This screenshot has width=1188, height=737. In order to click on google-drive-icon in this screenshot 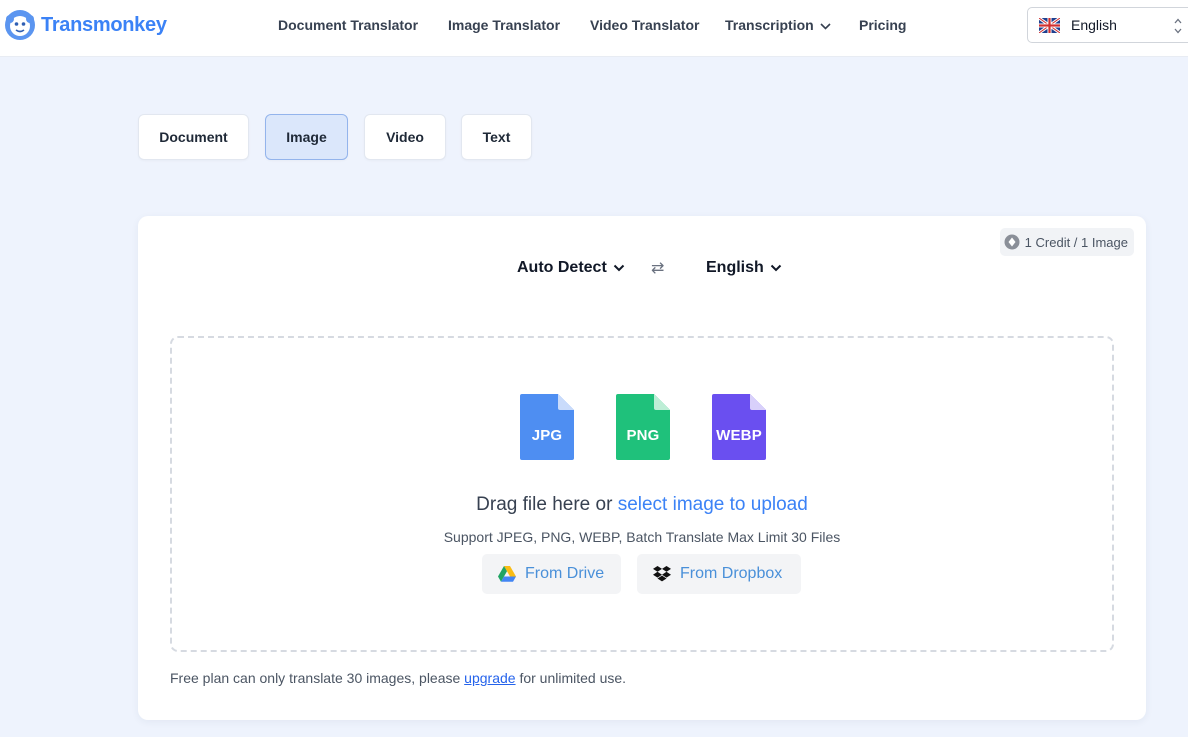, I will do `click(507, 574)`.